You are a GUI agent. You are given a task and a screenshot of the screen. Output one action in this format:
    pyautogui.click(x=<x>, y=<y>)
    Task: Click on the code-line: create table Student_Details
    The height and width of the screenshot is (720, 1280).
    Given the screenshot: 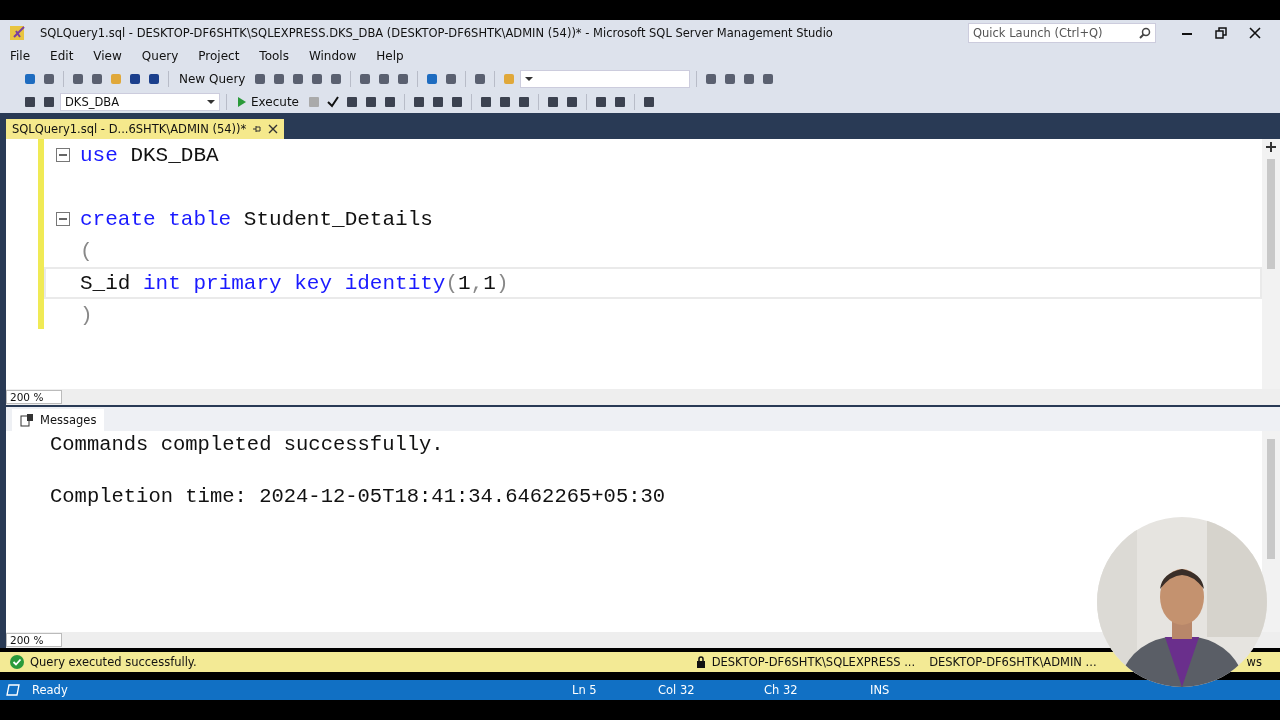 What is the action you would take?
    pyautogui.click(x=256, y=219)
    